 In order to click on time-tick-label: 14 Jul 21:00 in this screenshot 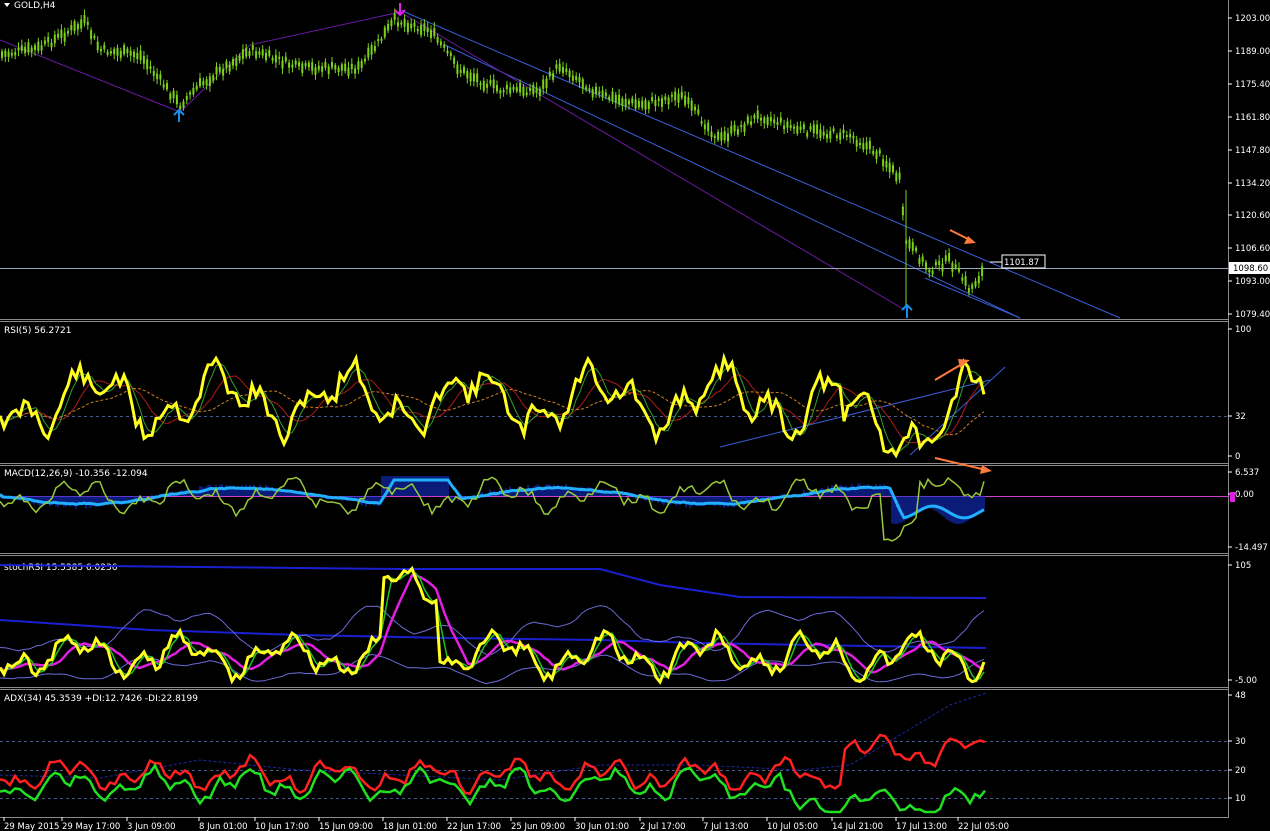, I will do `click(857, 826)`.